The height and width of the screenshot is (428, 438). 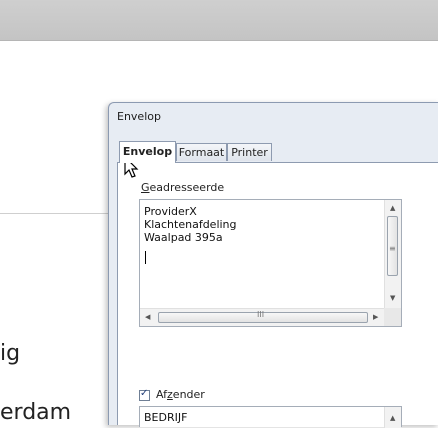 What do you see at coordinates (201, 152) in the screenshot?
I see `tab-formaat: Formaat` at bounding box center [201, 152].